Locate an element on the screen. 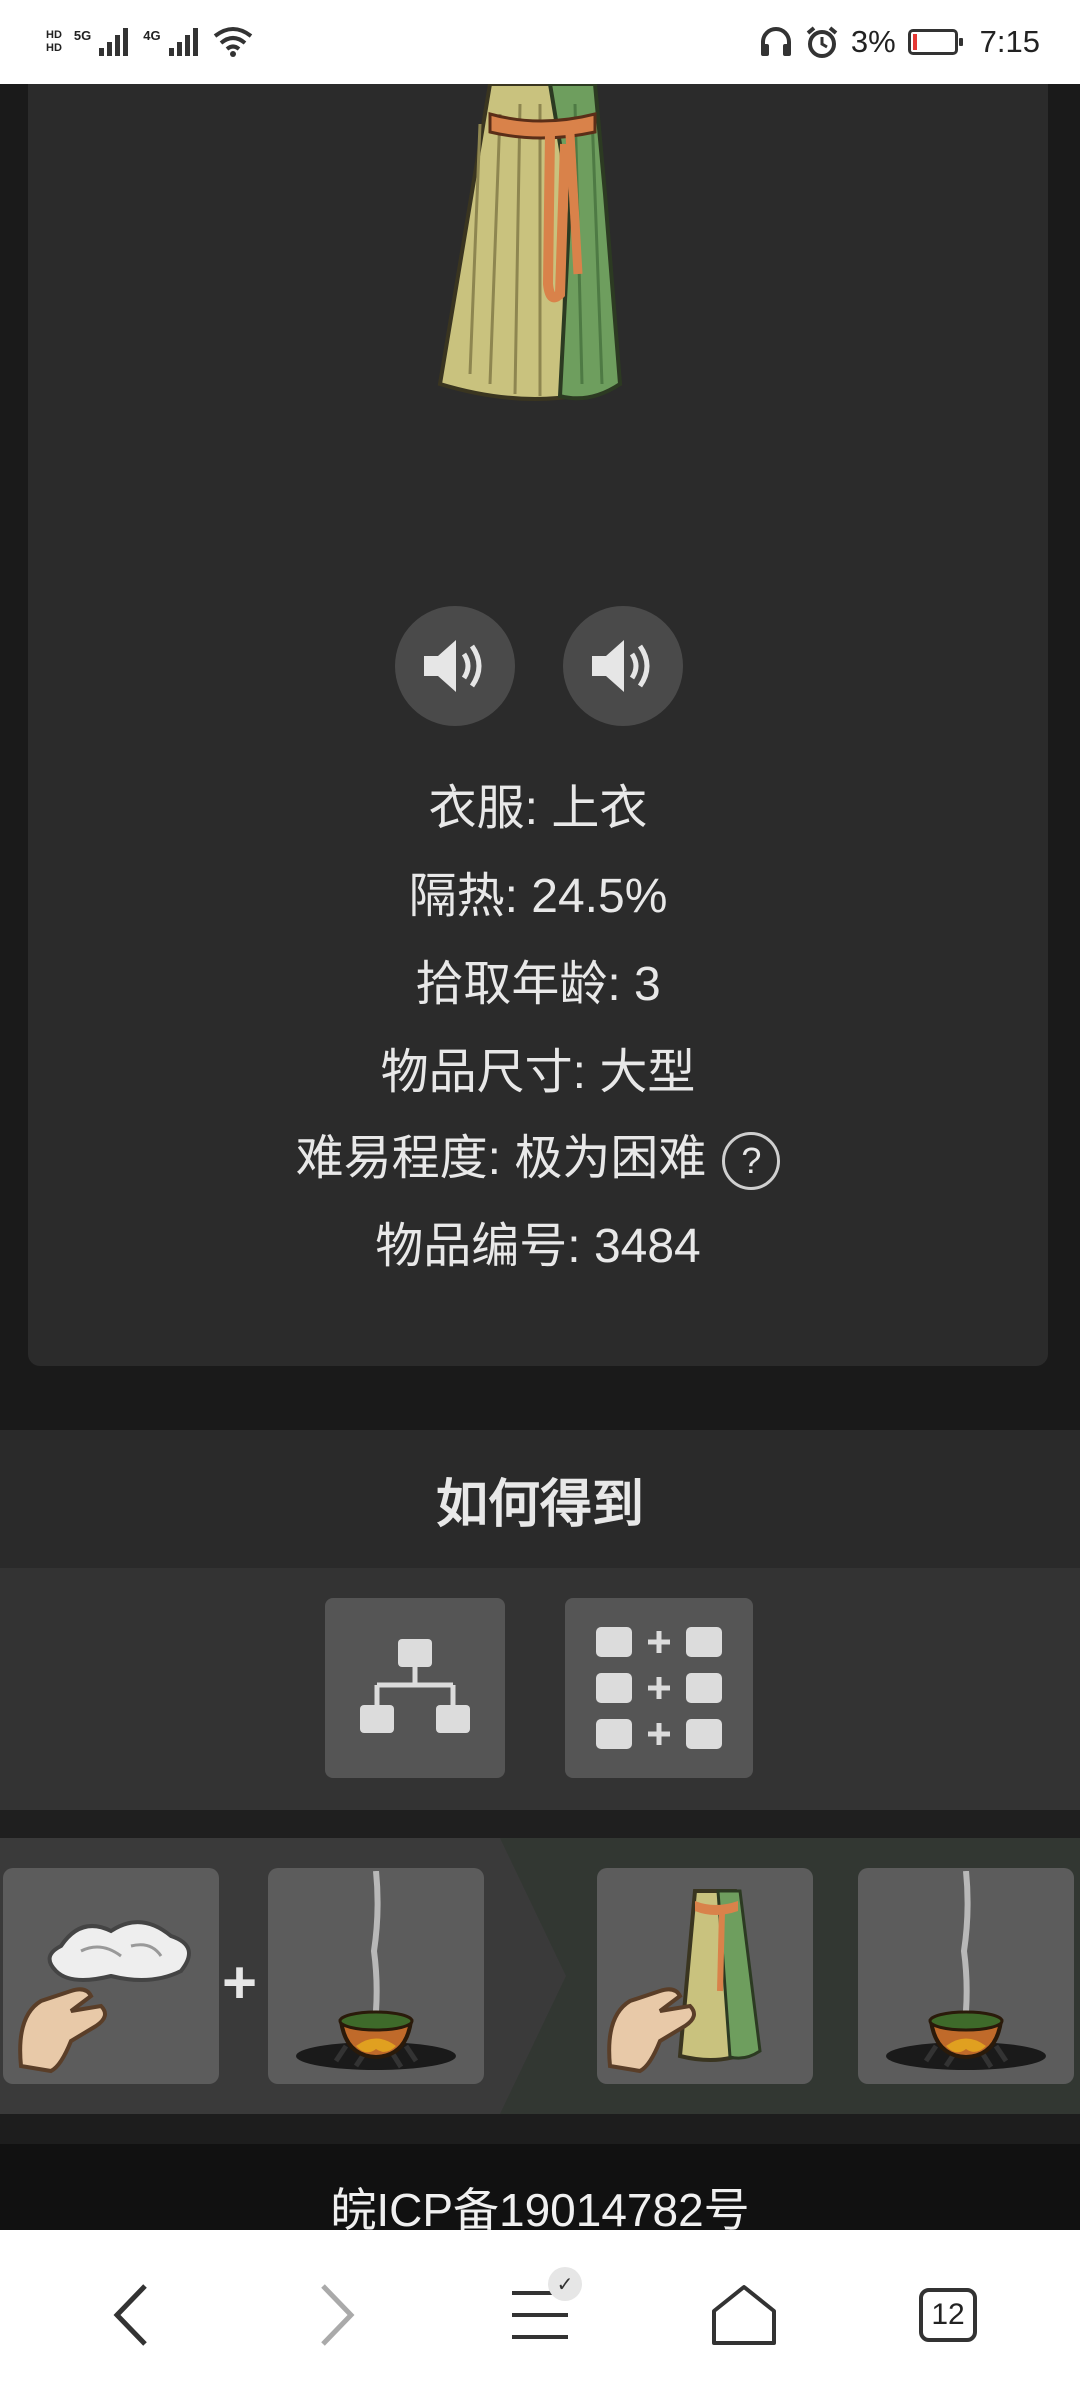 The image size is (1080, 2400). recipe-result-slot is located at coordinates (705, 1976).